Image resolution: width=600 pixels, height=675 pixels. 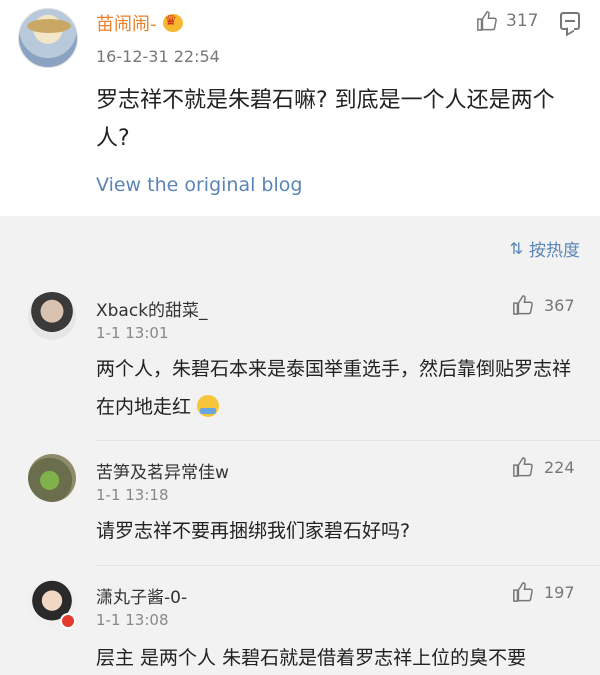 I want to click on comment-like-count: 197, so click(x=559, y=592).